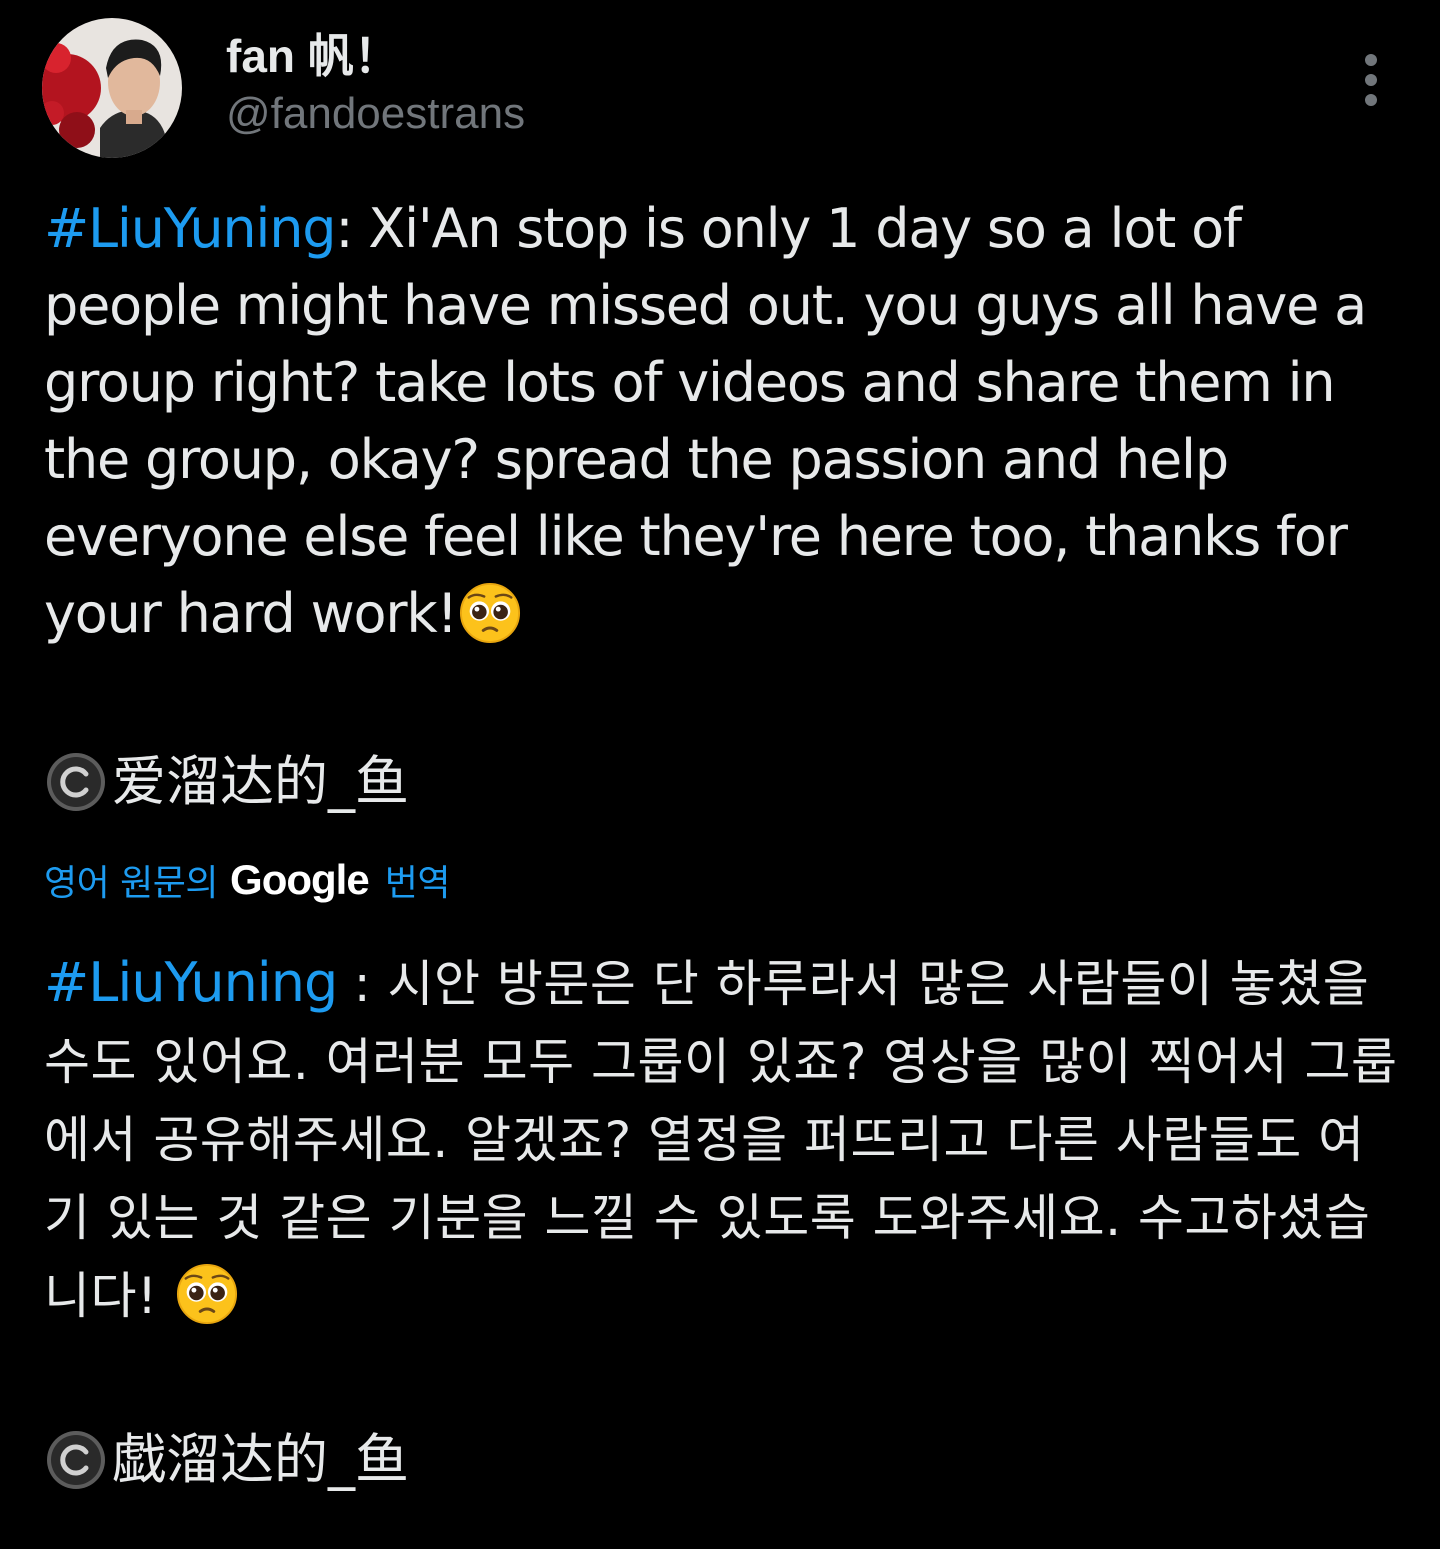  I want to click on display-name: fan 帆！, so click(375, 56).